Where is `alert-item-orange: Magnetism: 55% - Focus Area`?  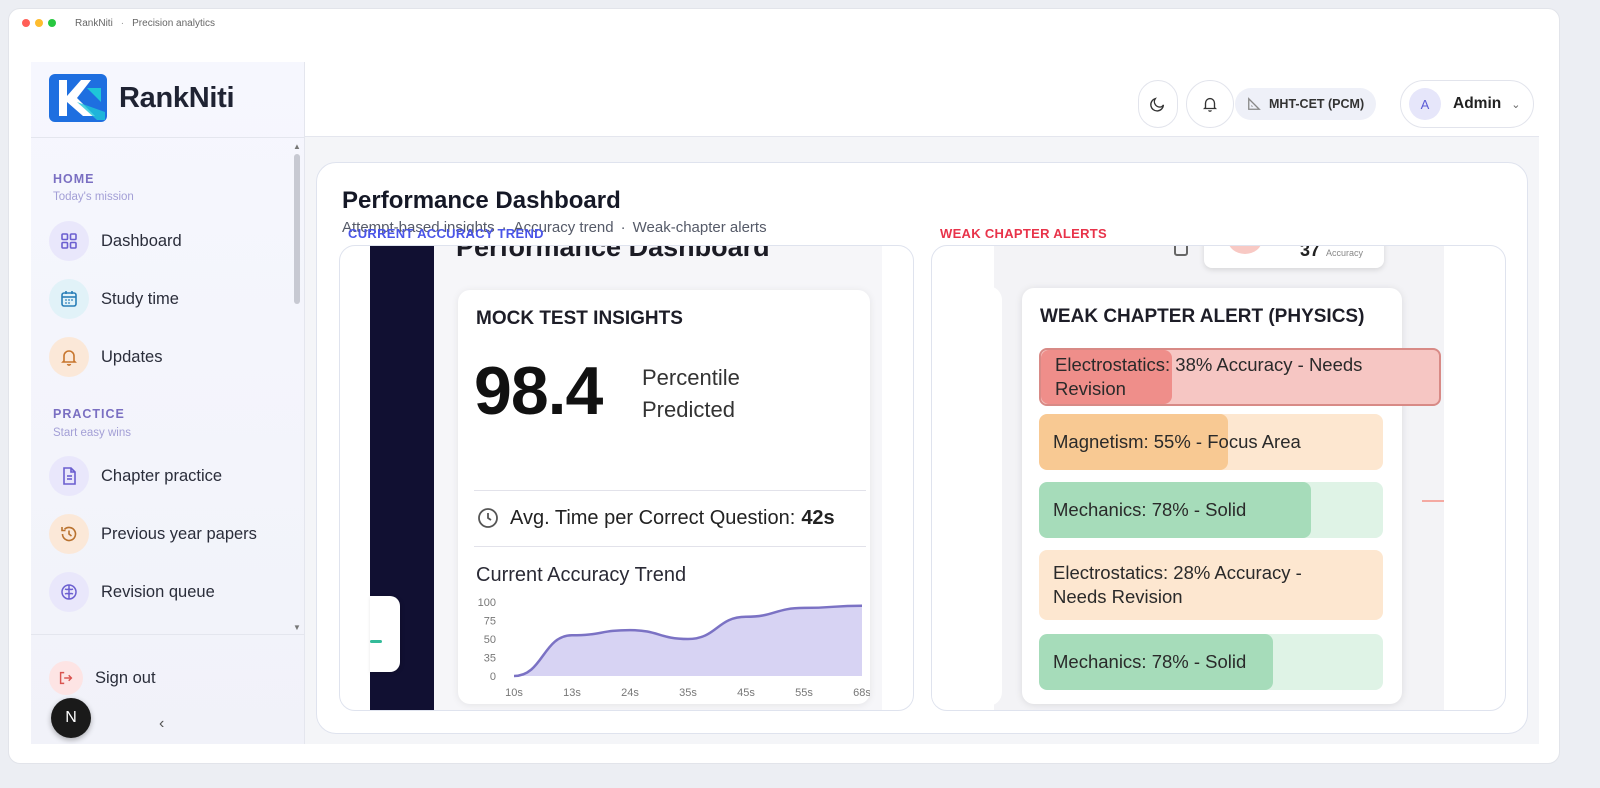
alert-item-orange: Magnetism: 55% - Focus Area is located at coordinates (1211, 442).